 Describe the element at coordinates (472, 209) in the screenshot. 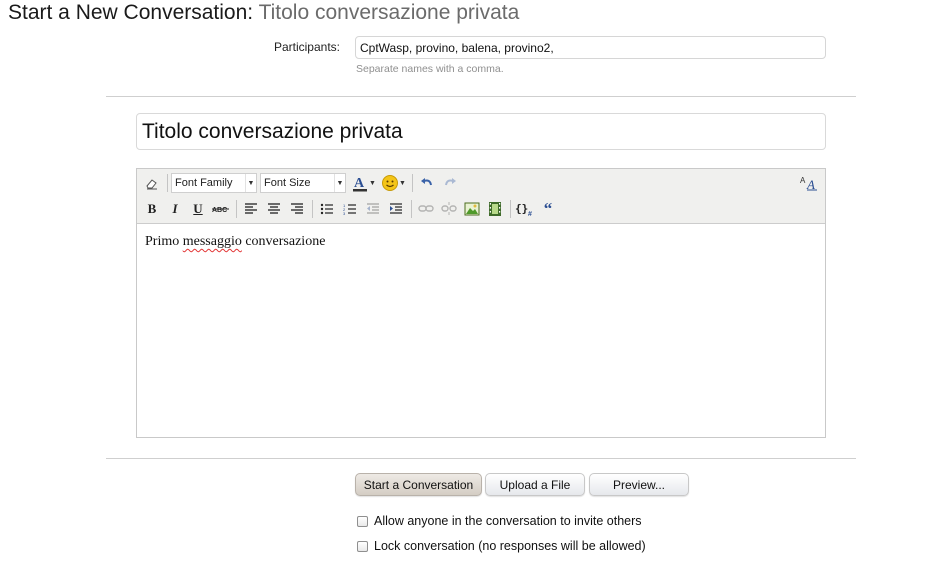

I see `image-icon` at that location.